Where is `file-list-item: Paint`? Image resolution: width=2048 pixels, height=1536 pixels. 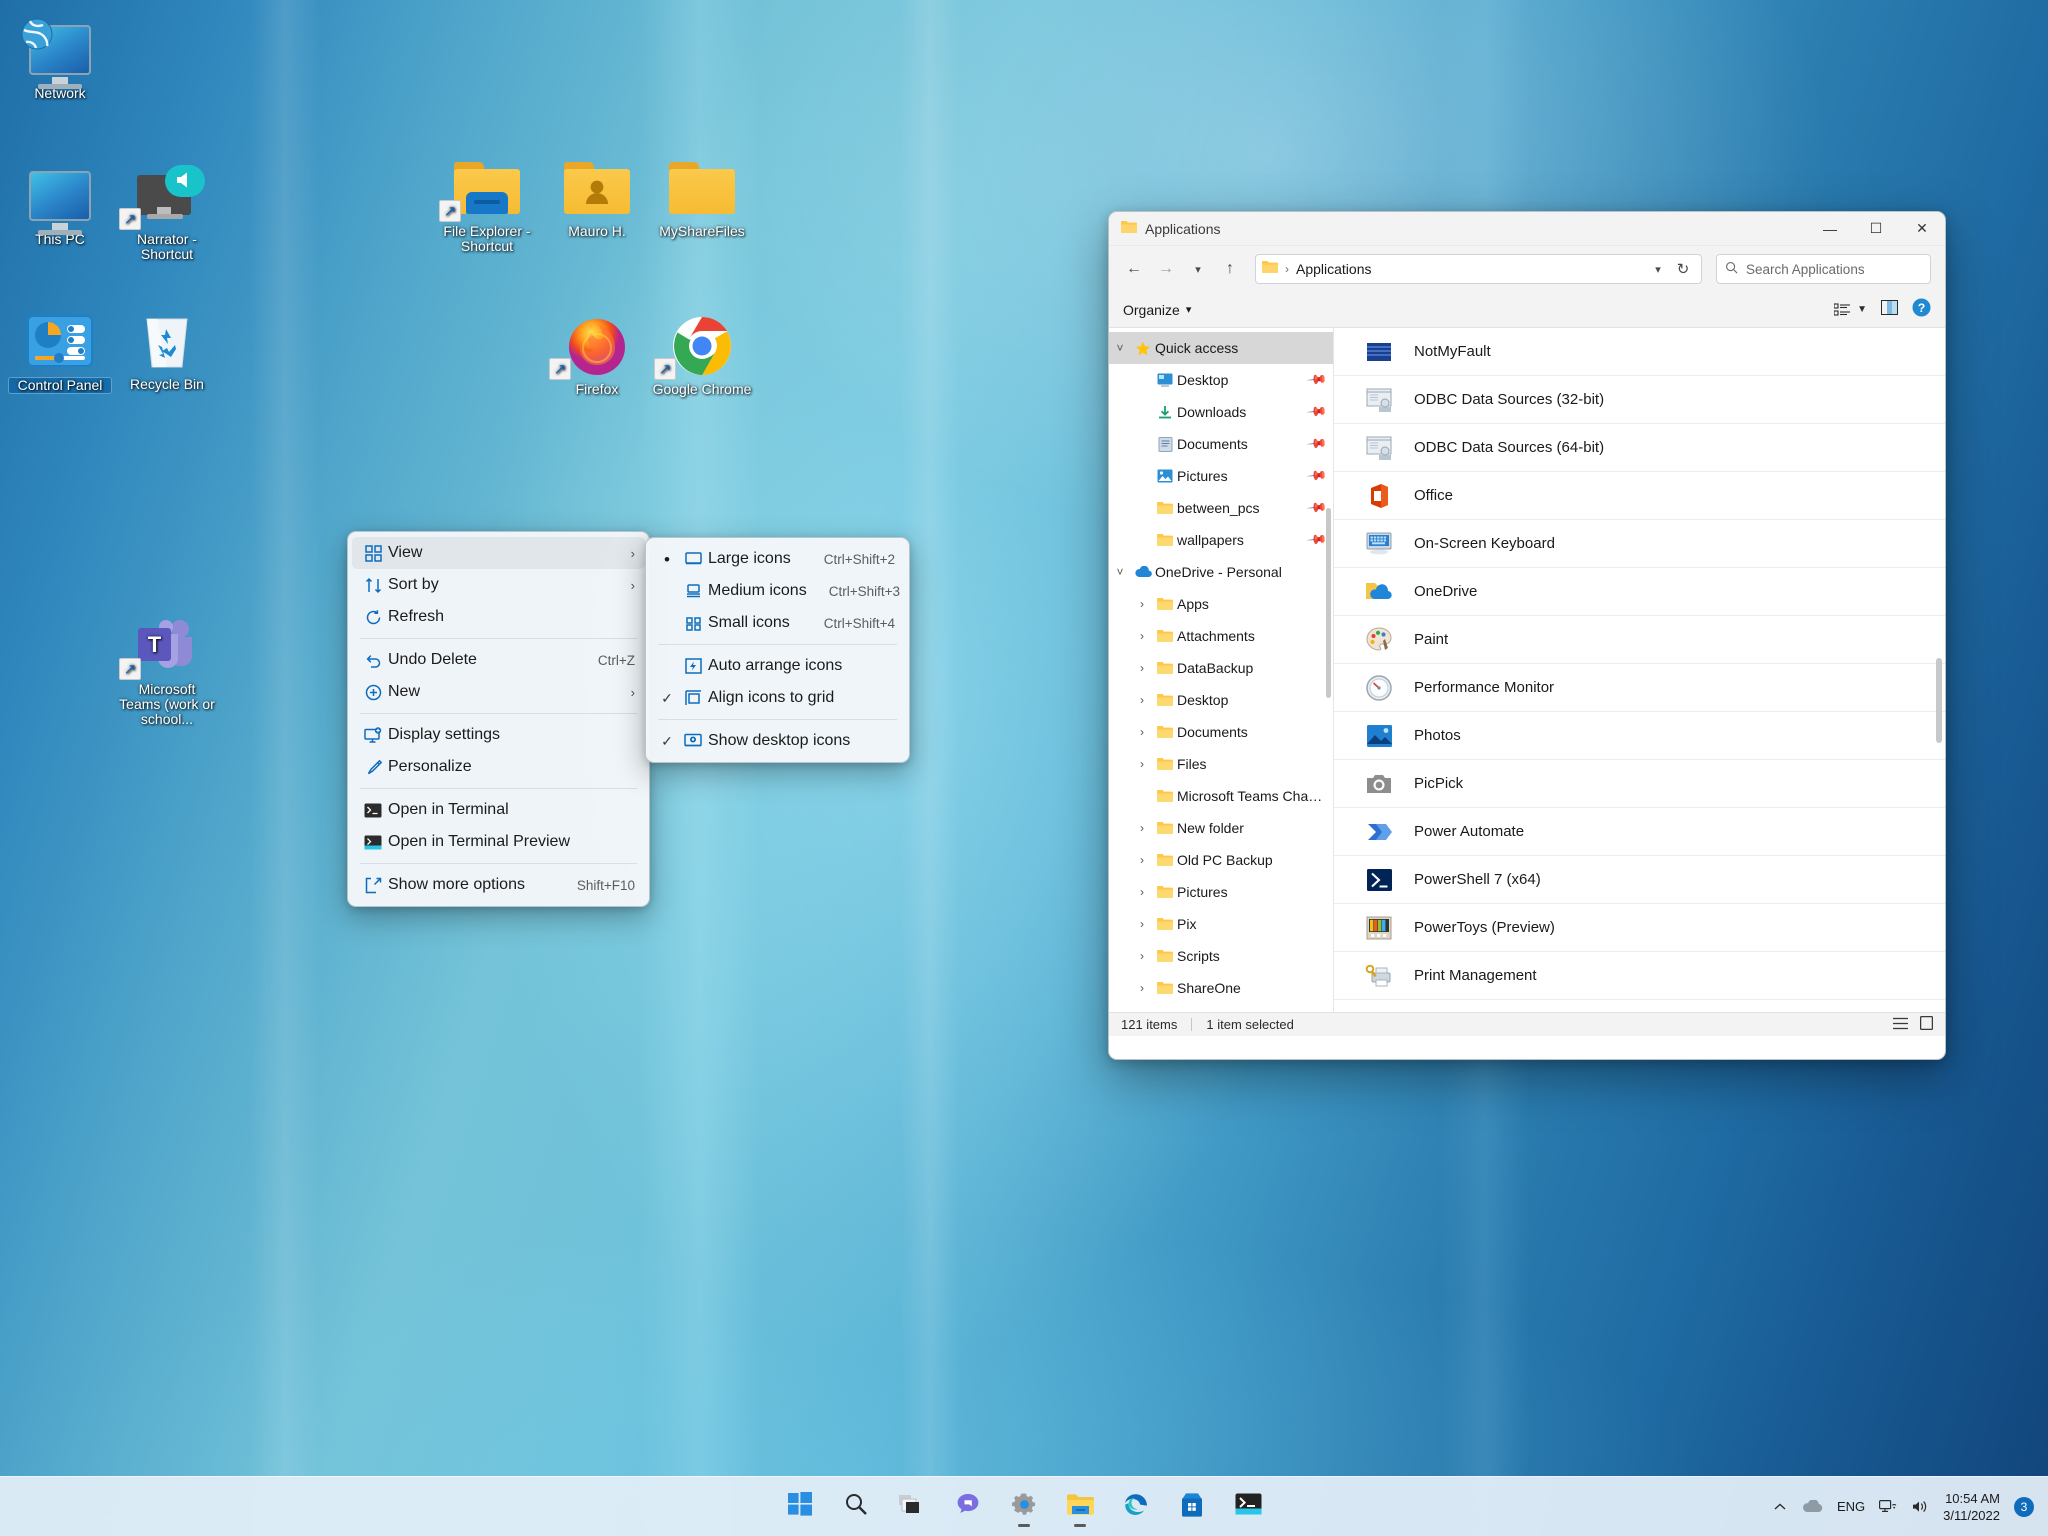 file-list-item: Paint is located at coordinates (1639, 640).